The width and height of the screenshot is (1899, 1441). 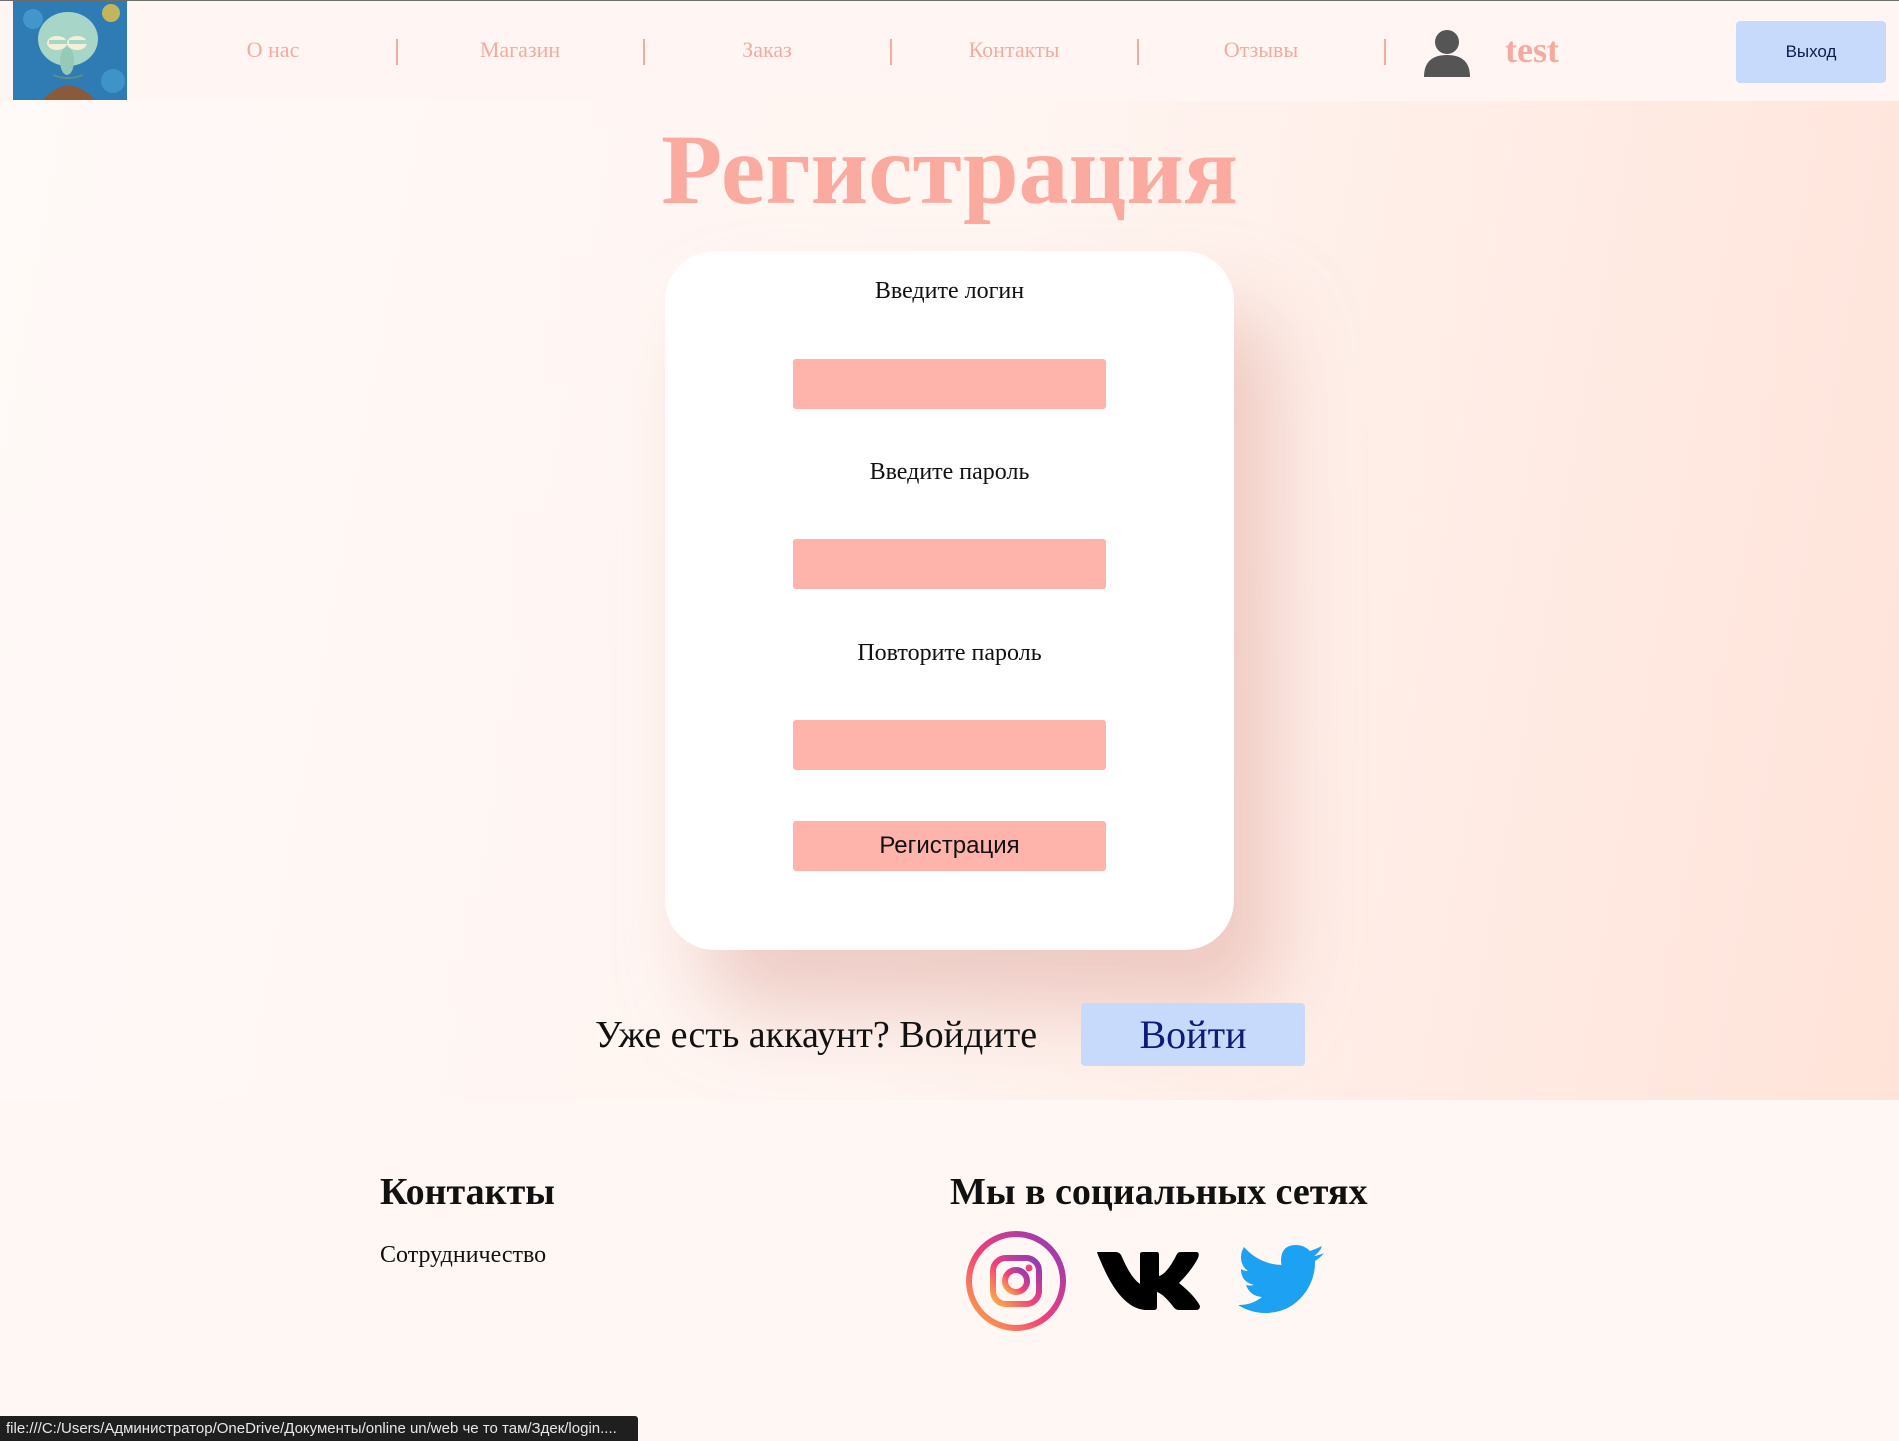 I want to click on logout-button: Выход, so click(x=1811, y=52).